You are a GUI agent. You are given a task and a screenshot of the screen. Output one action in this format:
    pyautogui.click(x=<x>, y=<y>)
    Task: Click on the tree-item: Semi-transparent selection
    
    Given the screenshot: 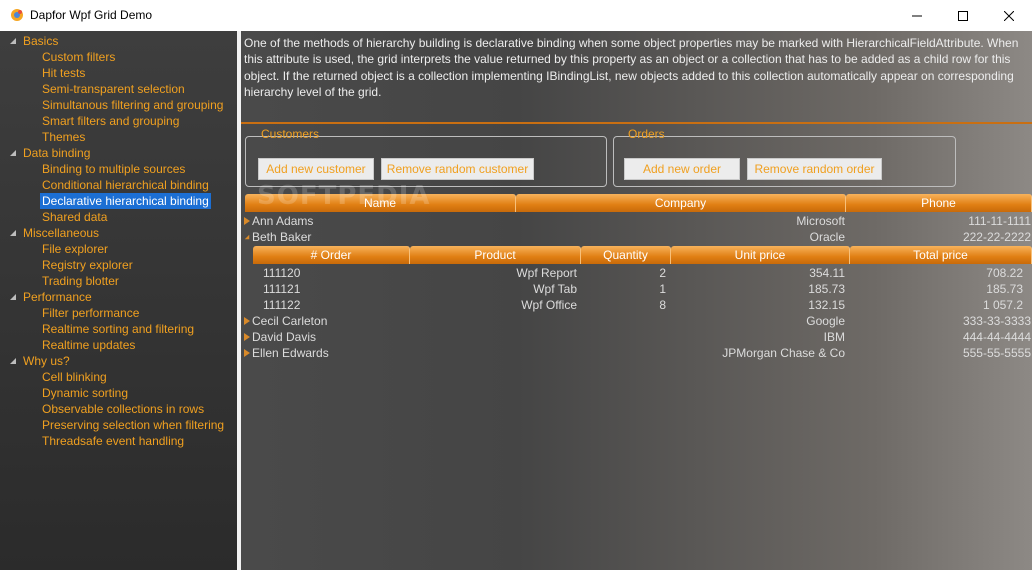 What is the action you would take?
    pyautogui.click(x=113, y=89)
    